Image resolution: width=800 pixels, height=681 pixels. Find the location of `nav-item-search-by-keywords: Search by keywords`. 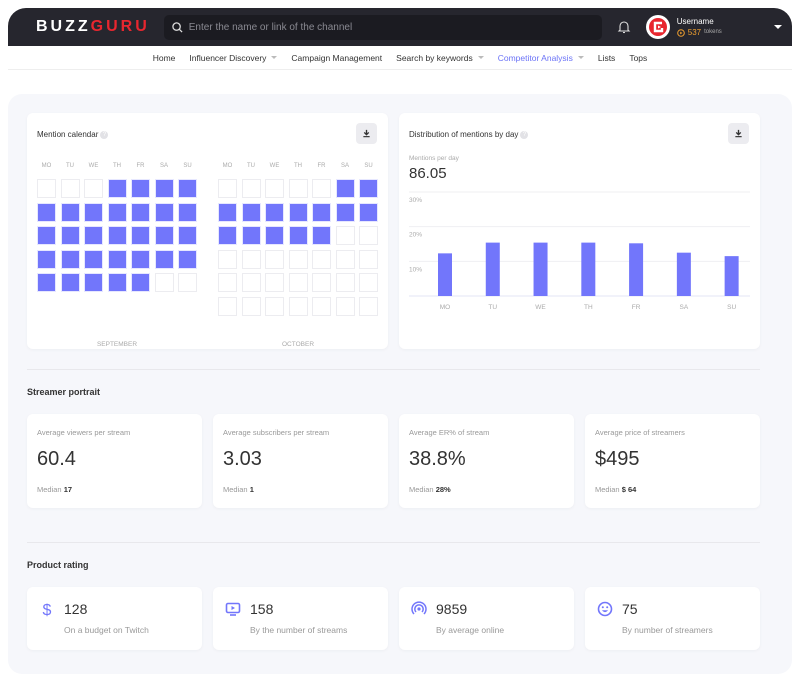

nav-item-search-by-keywords: Search by keywords is located at coordinates (440, 58).